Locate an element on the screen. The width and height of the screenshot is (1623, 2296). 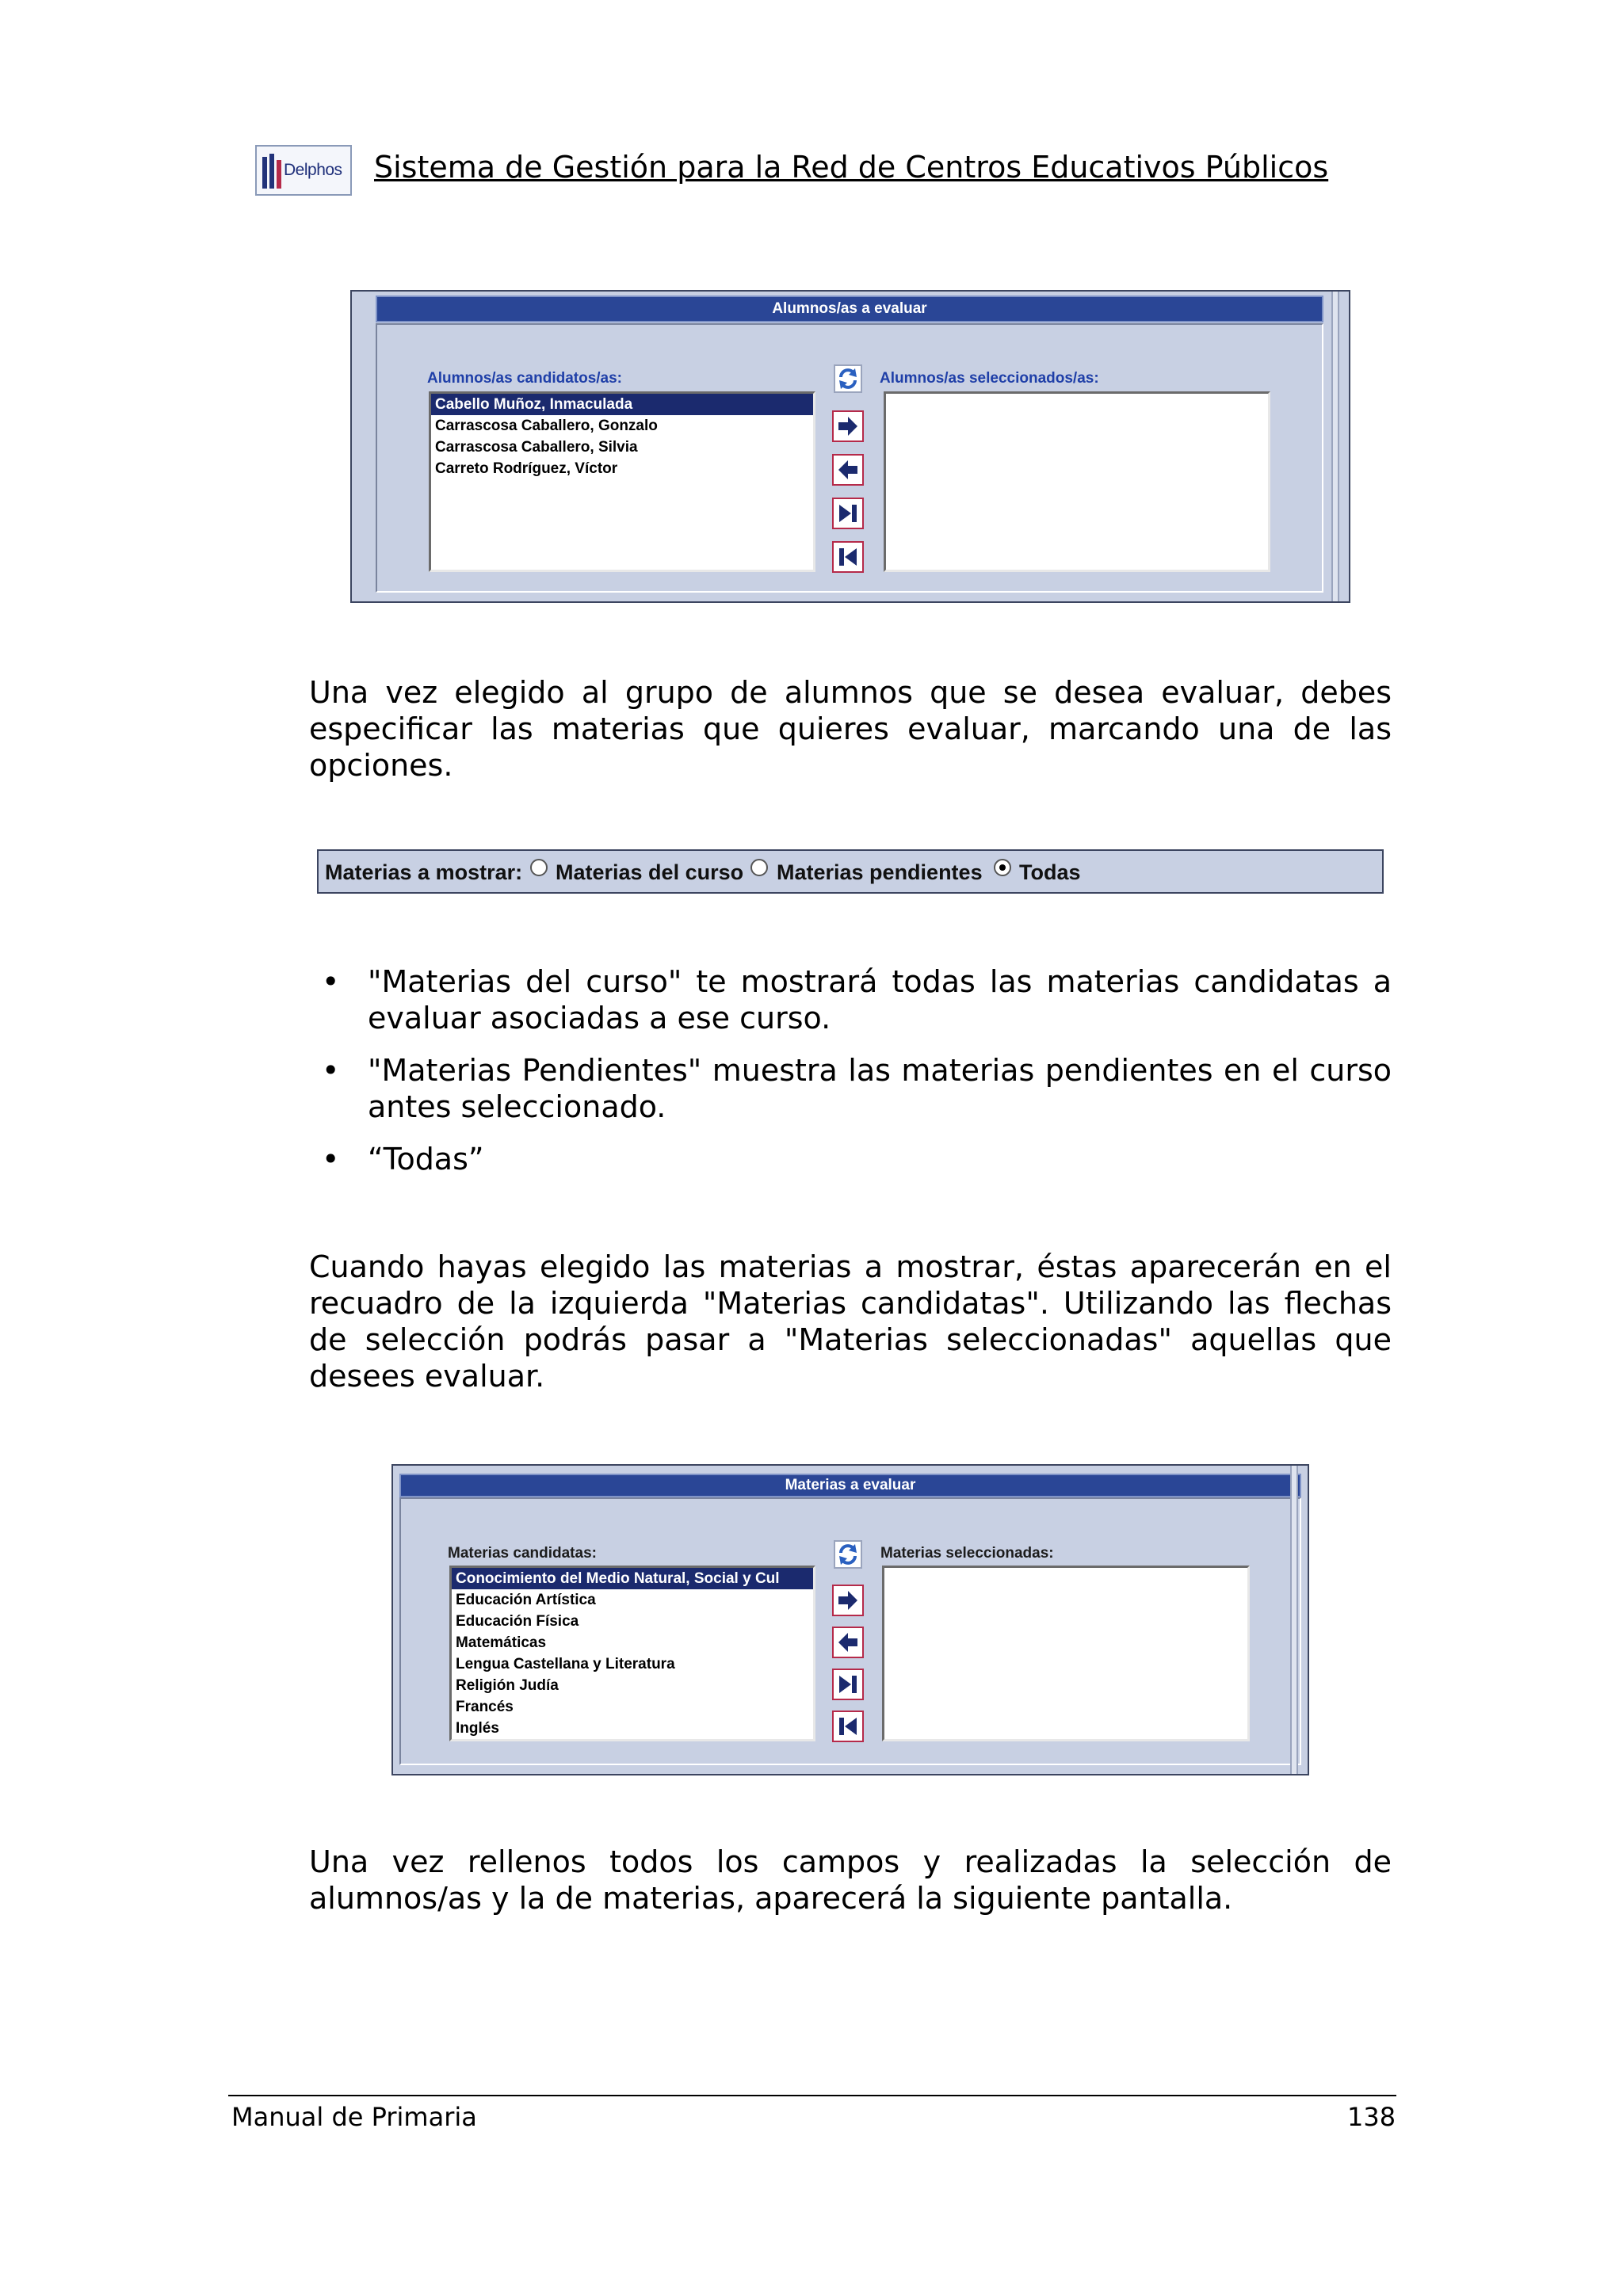
list-item: Francés is located at coordinates (632, 1707).